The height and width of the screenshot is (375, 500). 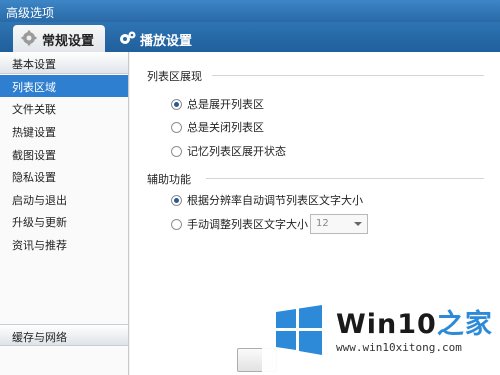 I want to click on sidebar-item-label: 文件关联, so click(x=34, y=109).